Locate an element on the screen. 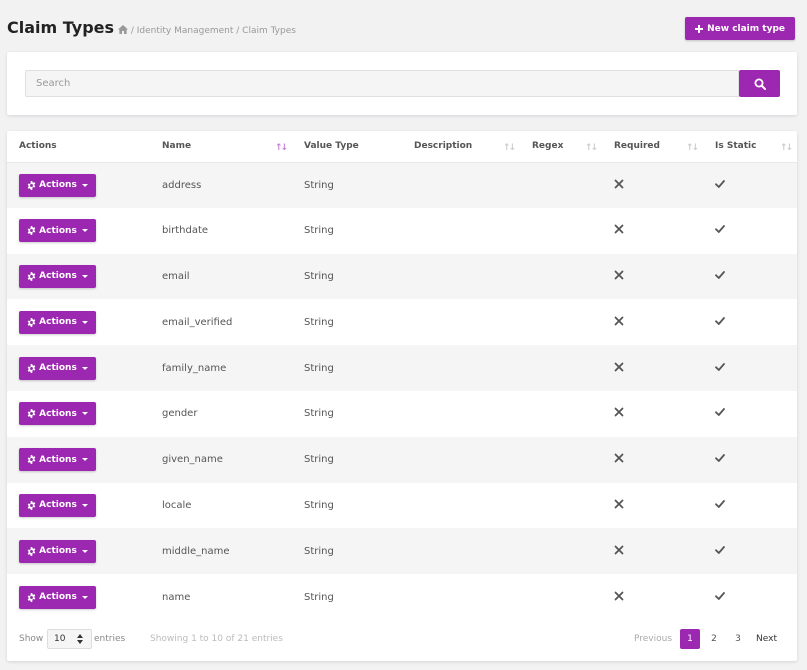 Image resolution: width=807 pixels, height=670 pixels. sort-updown-icon is located at coordinates (80, 639).